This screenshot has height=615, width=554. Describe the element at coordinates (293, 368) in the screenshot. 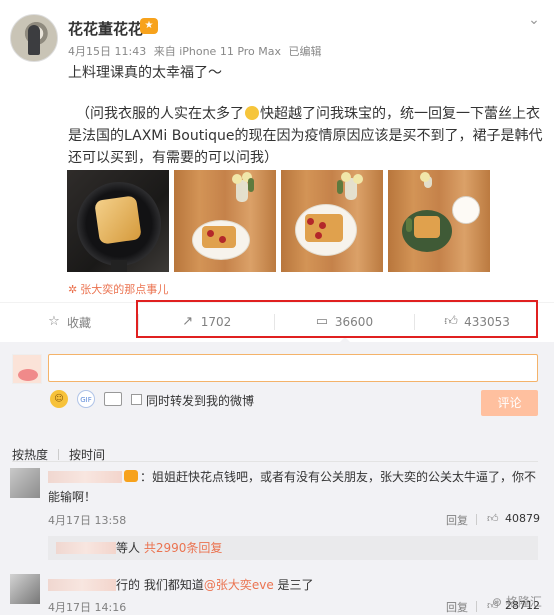

I see `comment-input` at that location.